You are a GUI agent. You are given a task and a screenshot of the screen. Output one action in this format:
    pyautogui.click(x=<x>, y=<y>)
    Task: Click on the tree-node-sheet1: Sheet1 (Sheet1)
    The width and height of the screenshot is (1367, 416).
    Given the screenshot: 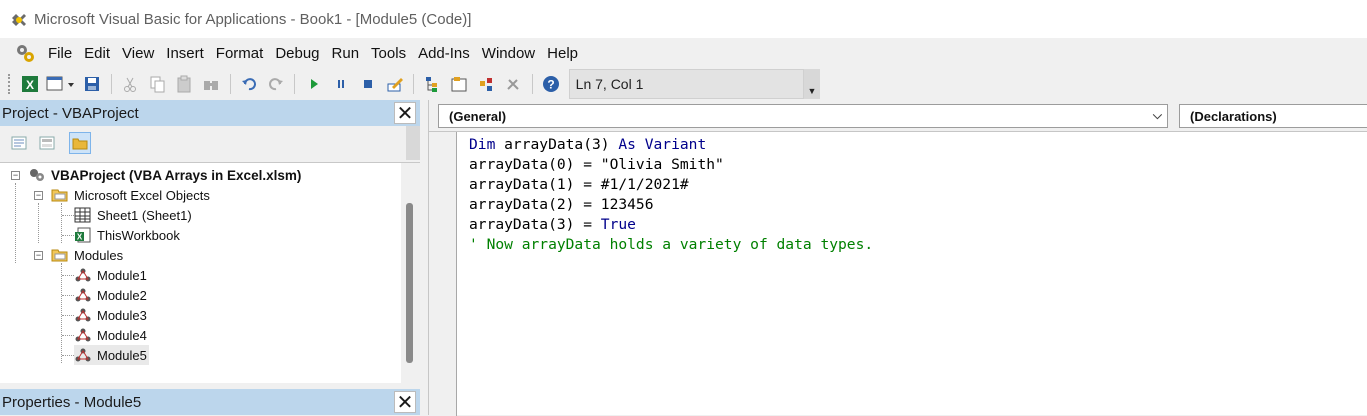 What is the action you would take?
    pyautogui.click(x=133, y=215)
    